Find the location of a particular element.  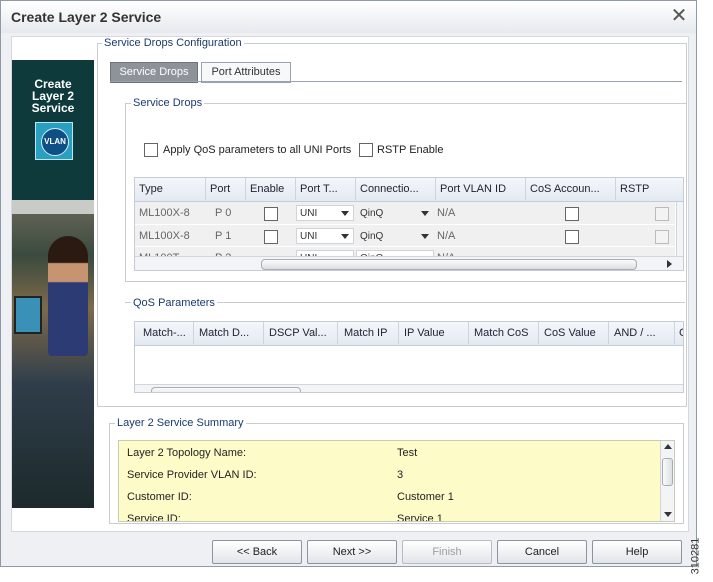

column-header: CoS Value is located at coordinates (574, 333).